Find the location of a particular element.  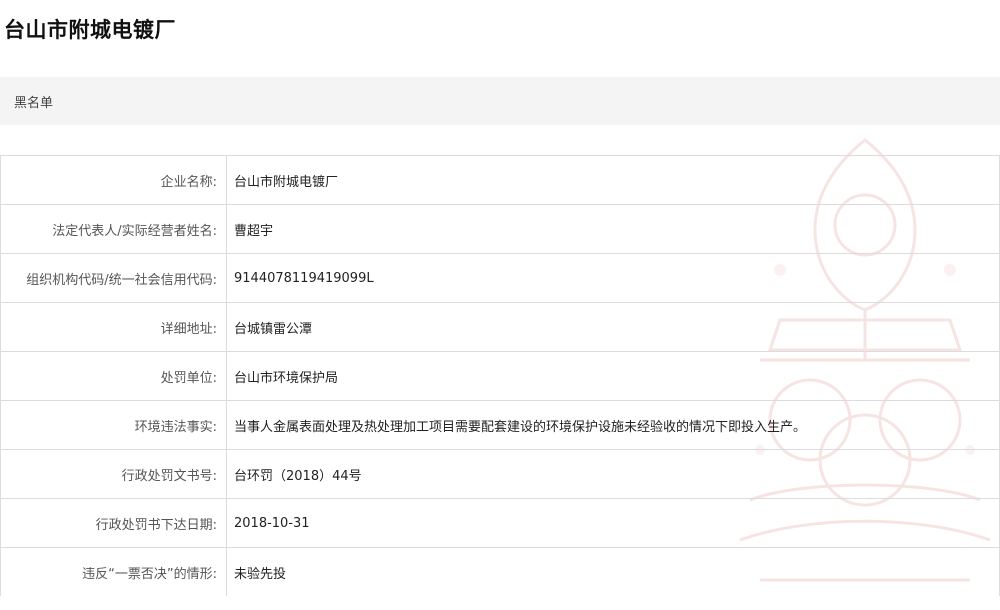

table-row: 组织机构代码/统一社会信用代码: 9144078119419099L is located at coordinates (500, 278).